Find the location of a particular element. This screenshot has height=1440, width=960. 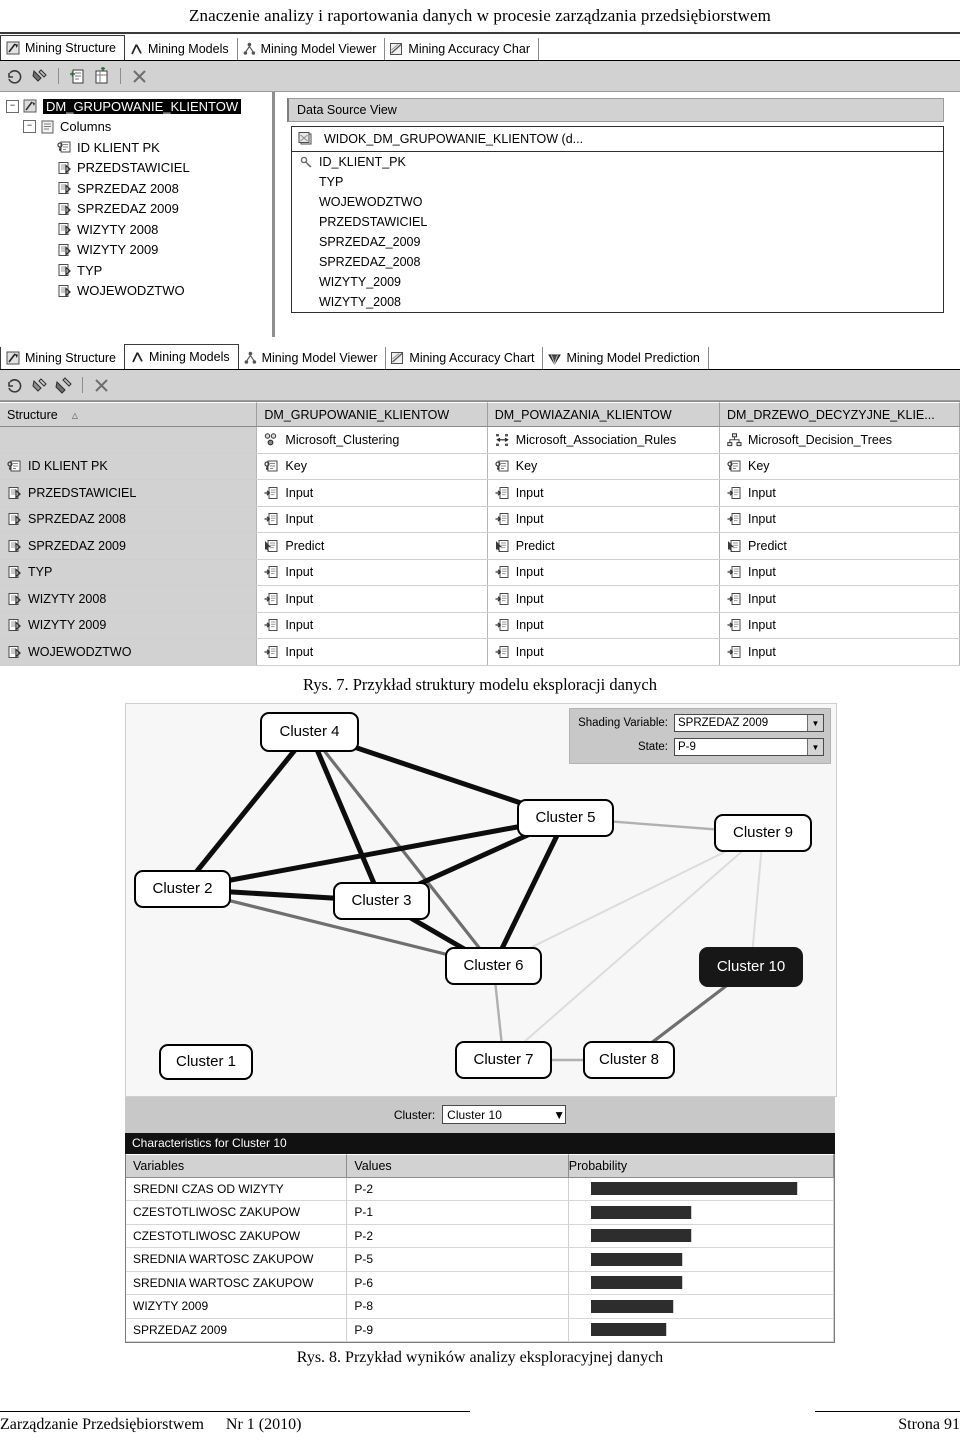

grid-column-header: DM_POWIAZANIA_KLIENTOW is located at coordinates (603, 414).